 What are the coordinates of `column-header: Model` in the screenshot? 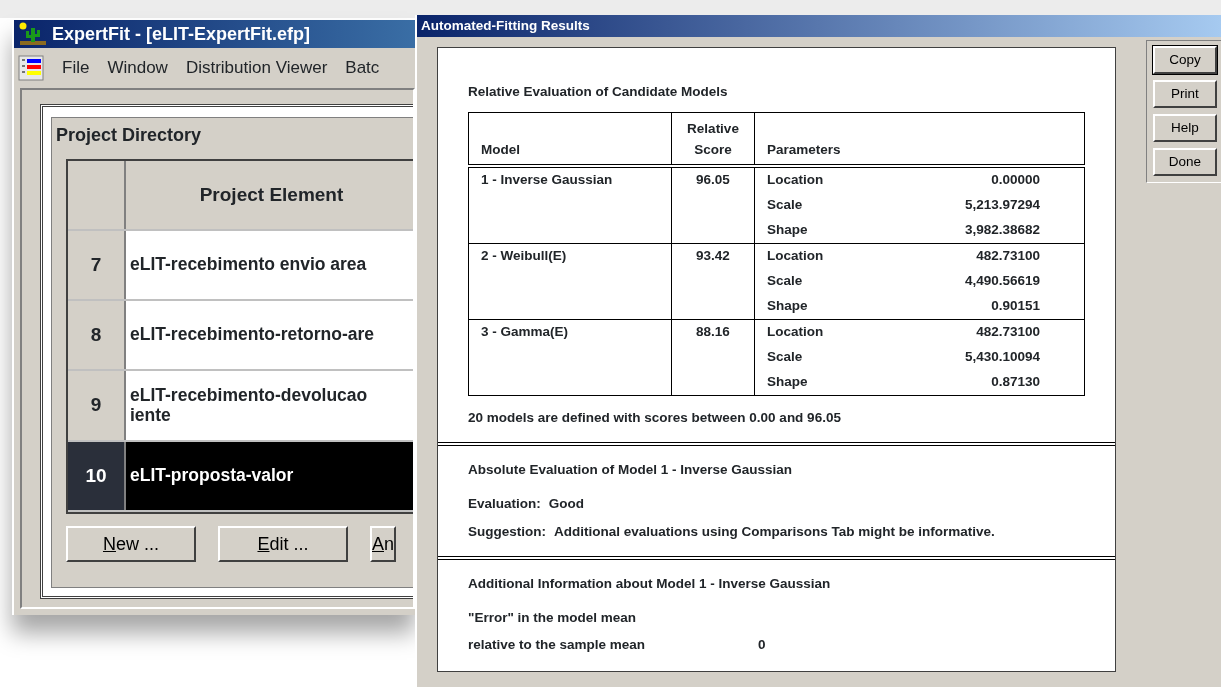 It's located at (570, 139).